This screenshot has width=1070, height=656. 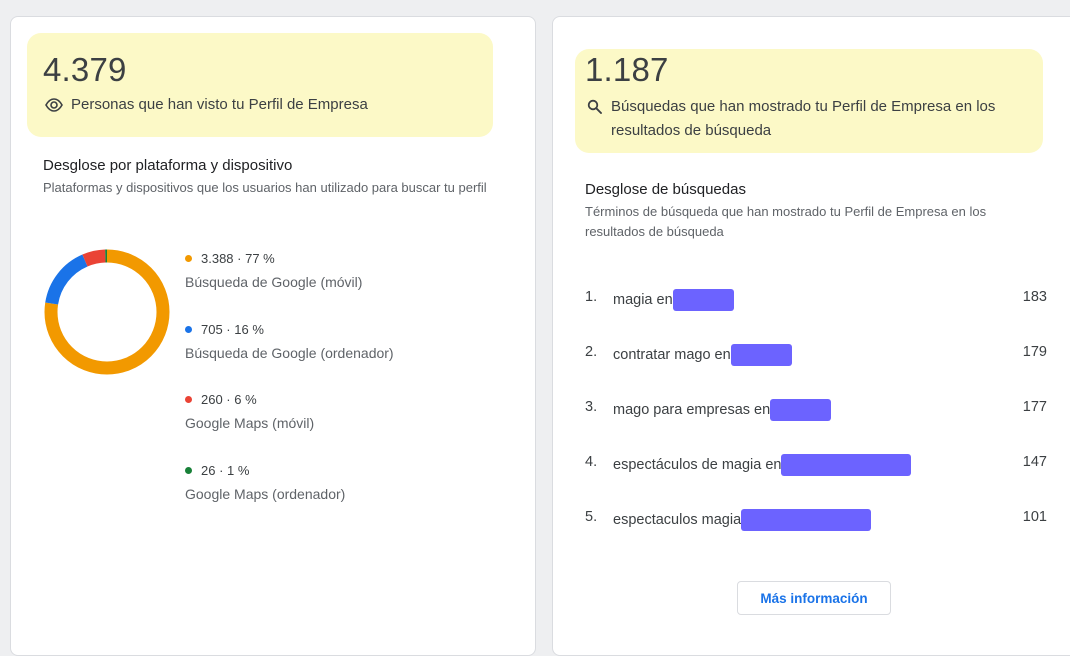 I want to click on platform-breakdown-title: Desglose por plataforma y dispositivo, so click(x=168, y=165).